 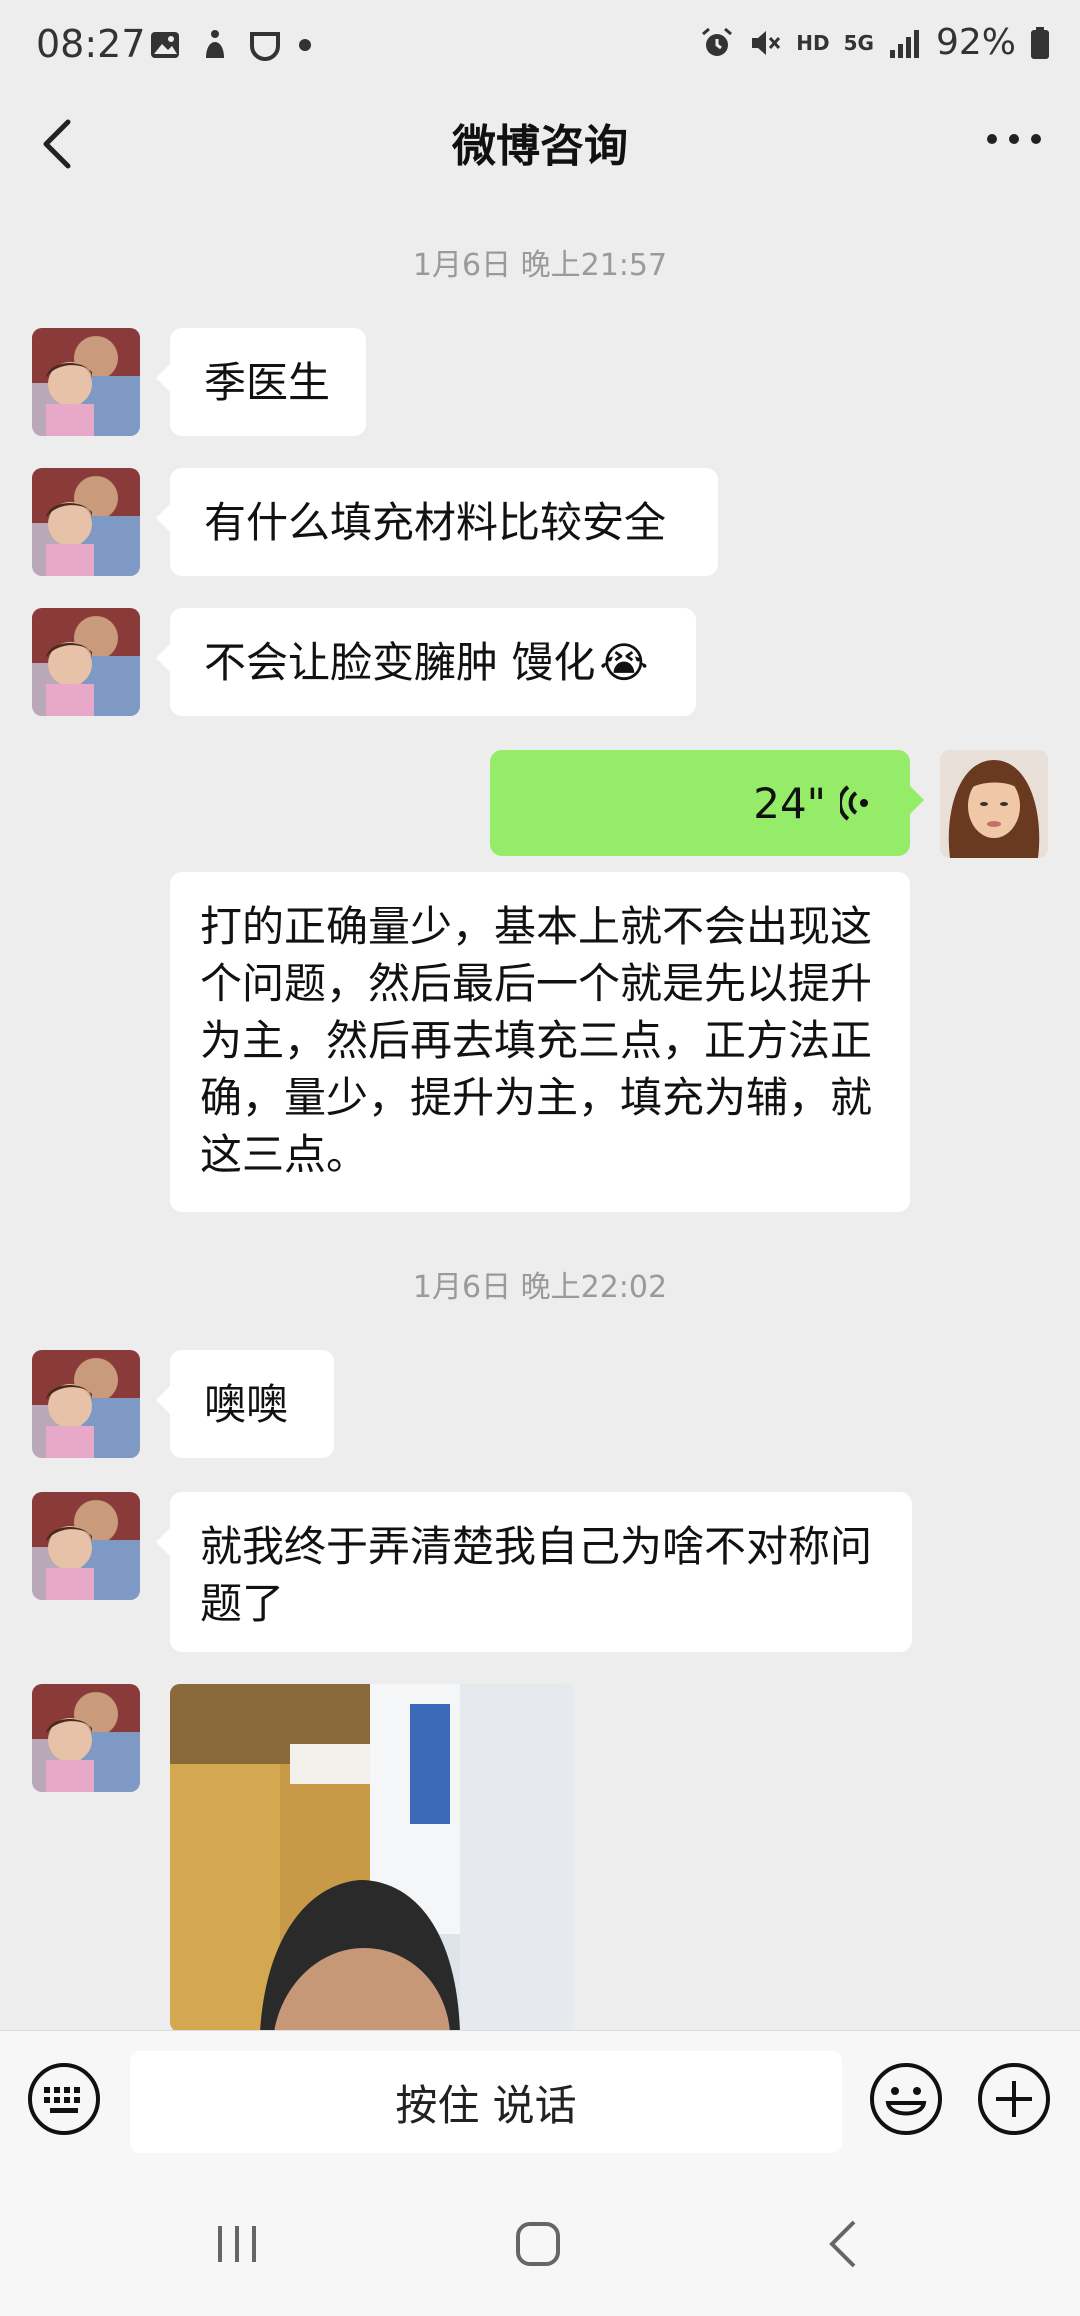 I want to click on notification-icons, so click(x=230, y=45).